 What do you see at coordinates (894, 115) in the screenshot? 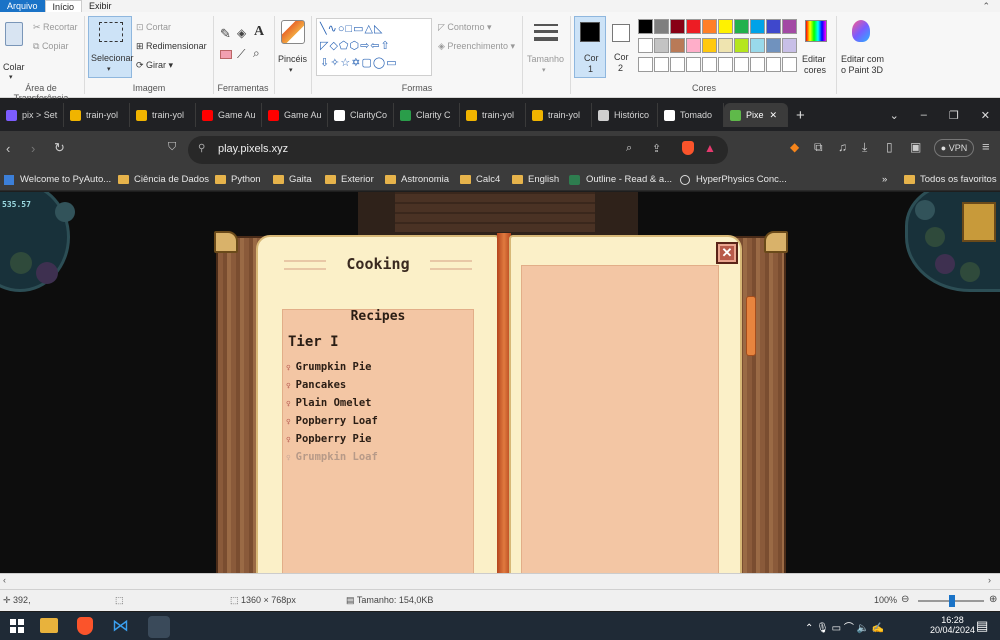
I see `tab-search-icon: ⌄` at bounding box center [894, 115].